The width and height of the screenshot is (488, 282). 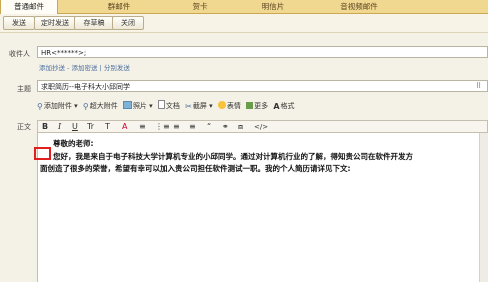 What do you see at coordinates (90, 127) in the screenshot?
I see `font-size-button: Tr` at bounding box center [90, 127].